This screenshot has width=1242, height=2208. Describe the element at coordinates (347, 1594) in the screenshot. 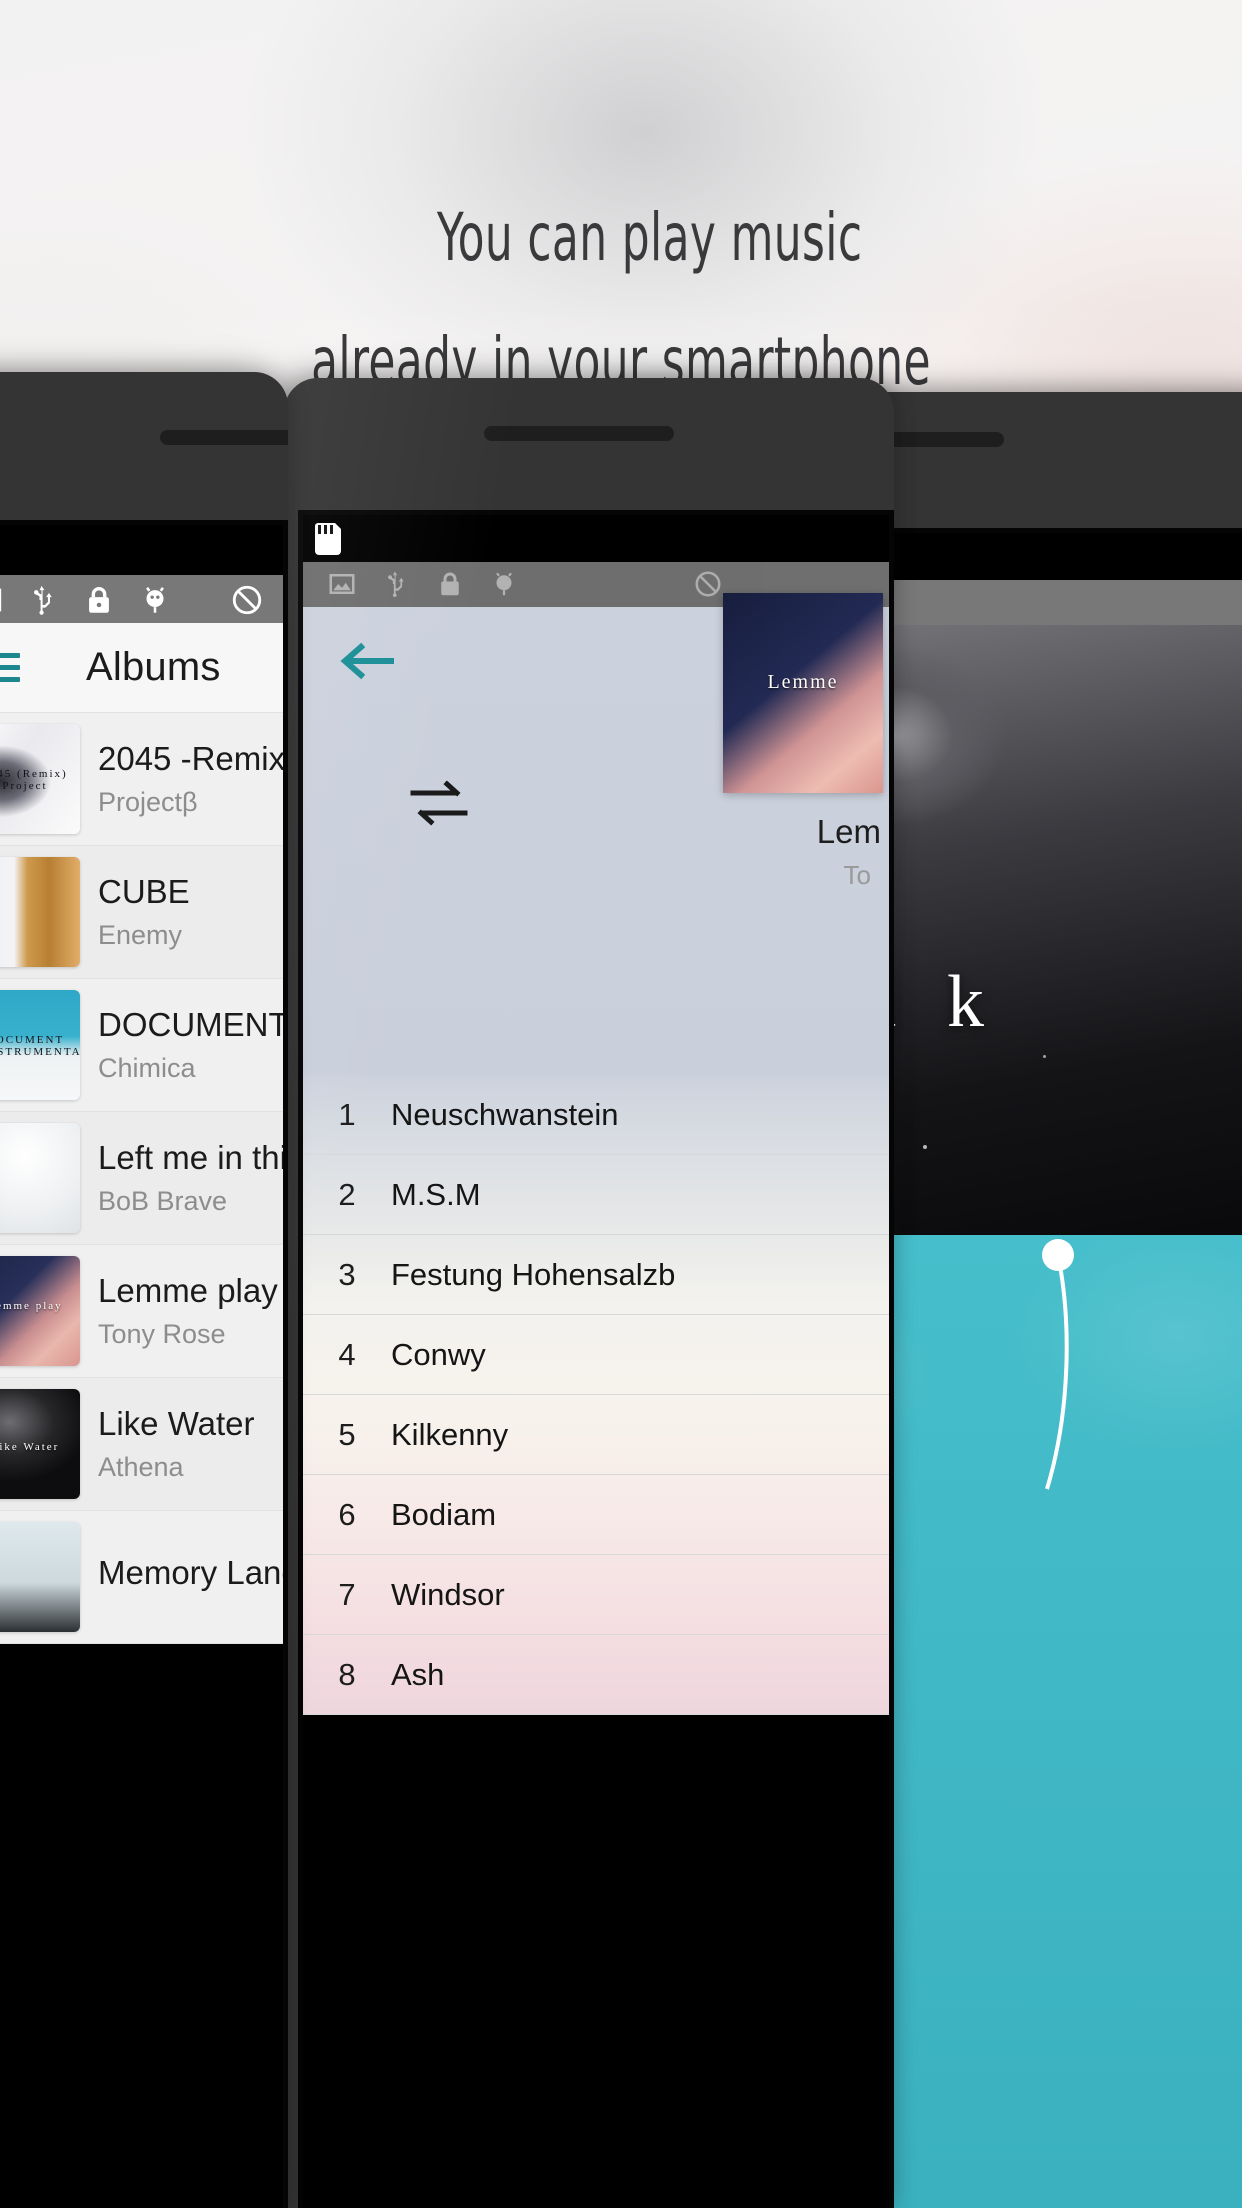

I see `track-number: 7` at that location.